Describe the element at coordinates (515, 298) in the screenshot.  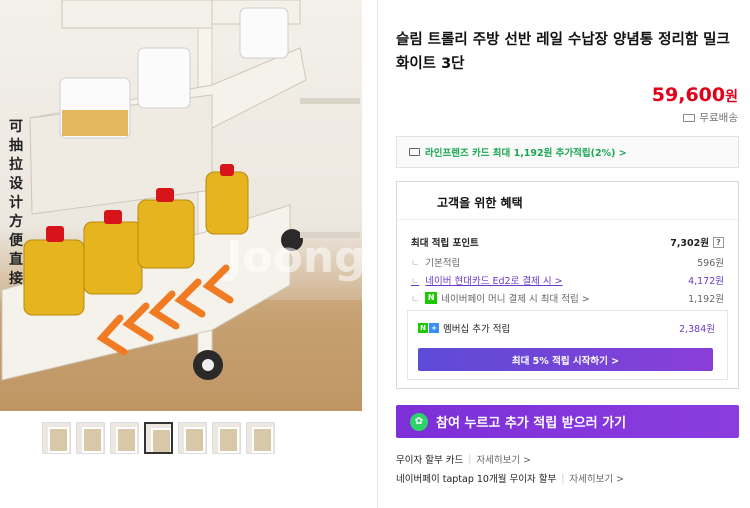
I see `points-row-label: 네이버페이 머니 결제 시 최대 적립 >` at that location.